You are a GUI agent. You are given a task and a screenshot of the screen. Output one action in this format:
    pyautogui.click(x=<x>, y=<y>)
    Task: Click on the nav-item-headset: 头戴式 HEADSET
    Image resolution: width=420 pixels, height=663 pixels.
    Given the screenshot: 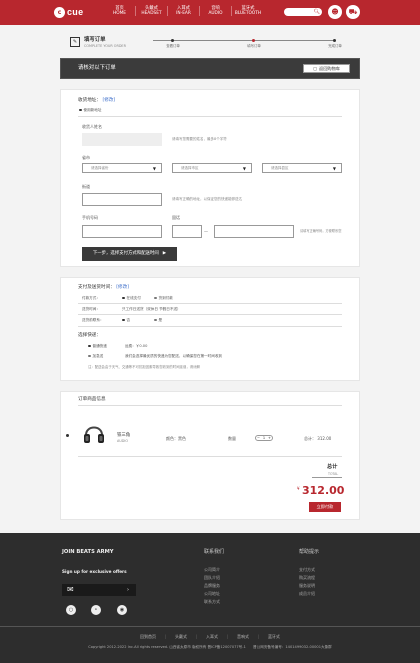 What is the action you would take?
    pyautogui.click(x=152, y=11)
    